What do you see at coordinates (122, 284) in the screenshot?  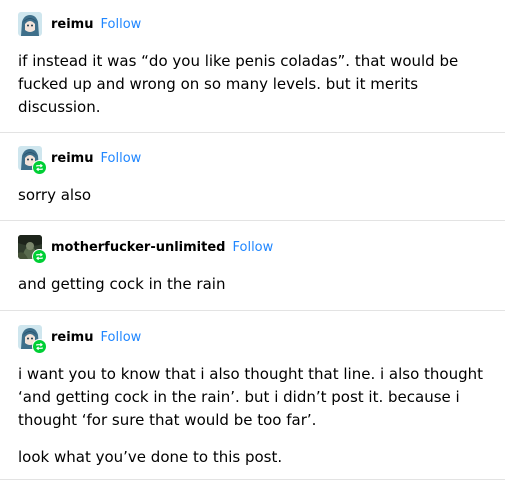 I see `post-paragraph: and getting cock in the rain` at bounding box center [122, 284].